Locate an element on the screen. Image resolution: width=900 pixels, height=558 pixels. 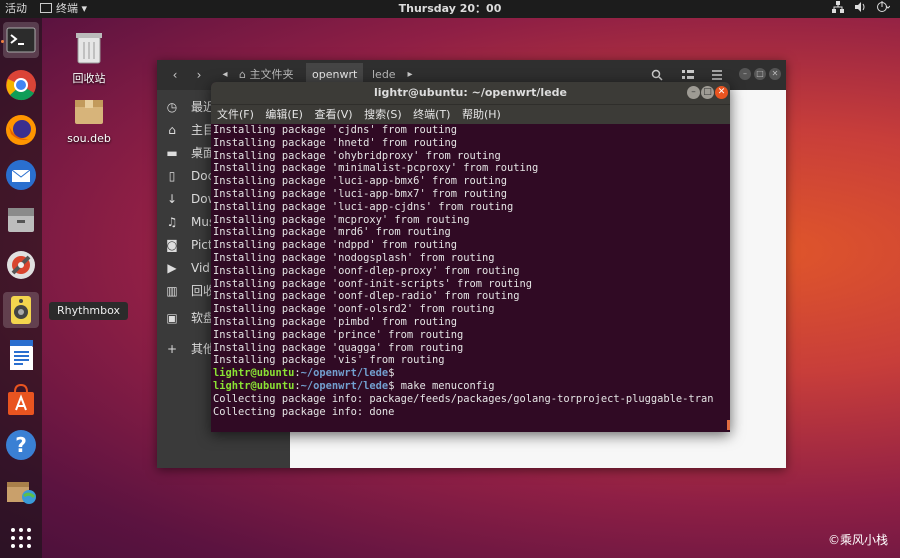
desktop-icon-label: 回收站 is located at coordinates (89, 78).